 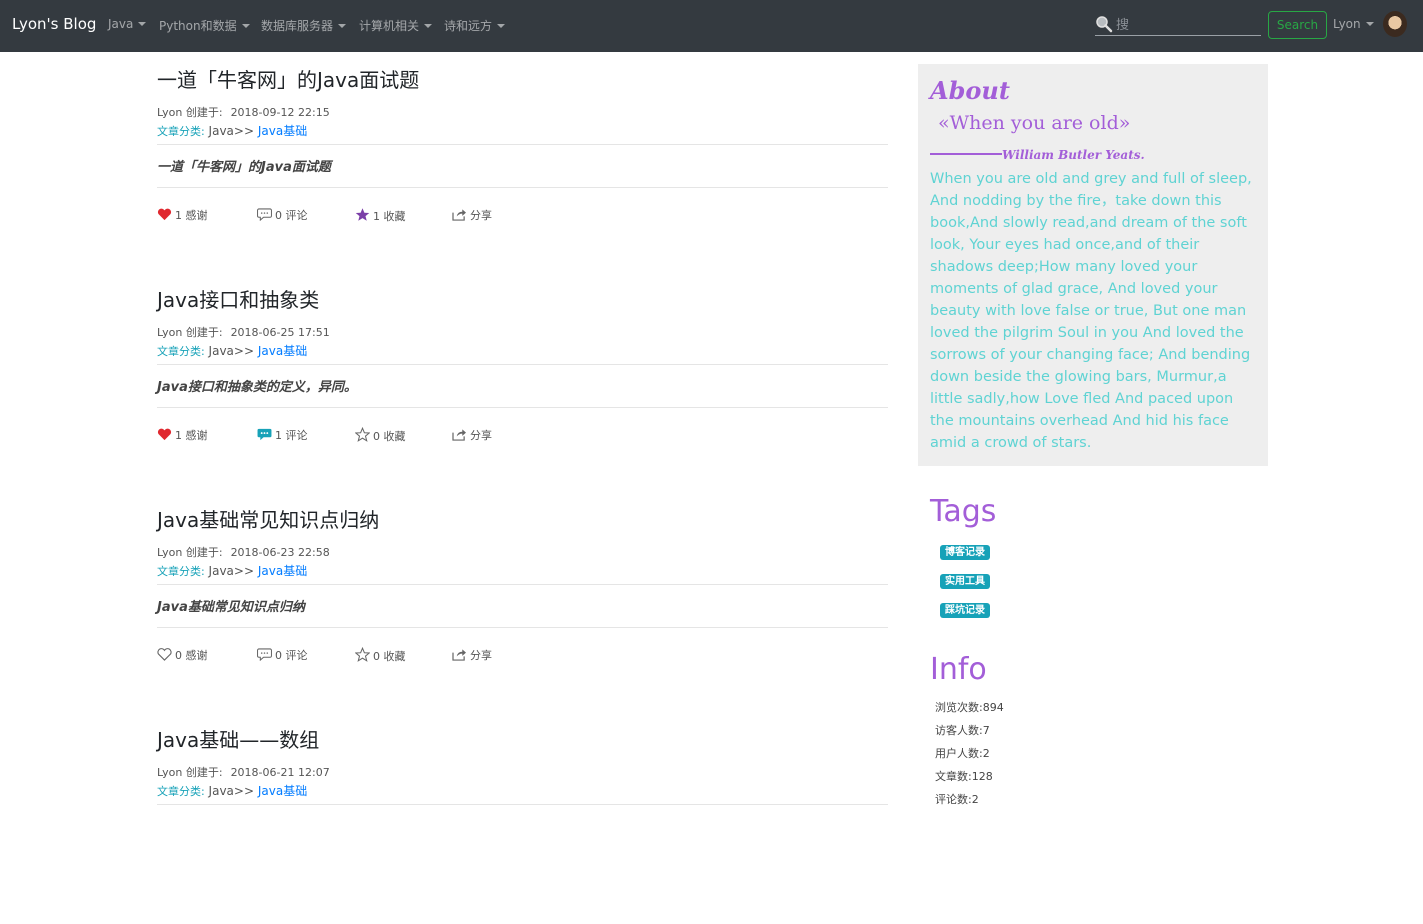 I want to click on post-date: 2018-06-25 17:51, so click(x=280, y=332).